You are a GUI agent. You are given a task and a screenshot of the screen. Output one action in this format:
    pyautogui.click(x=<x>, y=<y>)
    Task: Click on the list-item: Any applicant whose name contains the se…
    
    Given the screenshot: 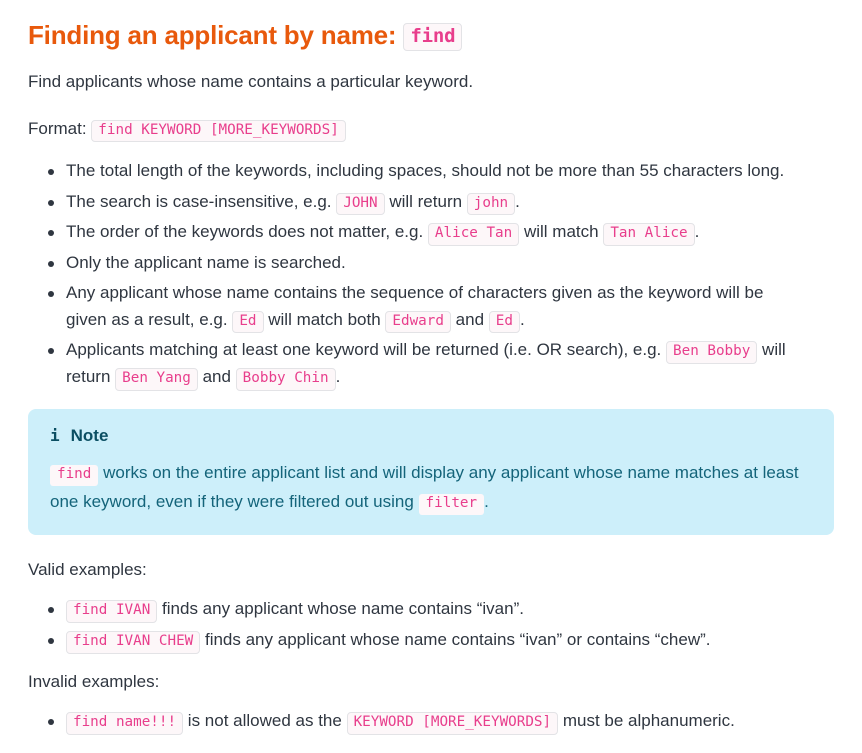 What is the action you would take?
    pyautogui.click(x=441, y=307)
    